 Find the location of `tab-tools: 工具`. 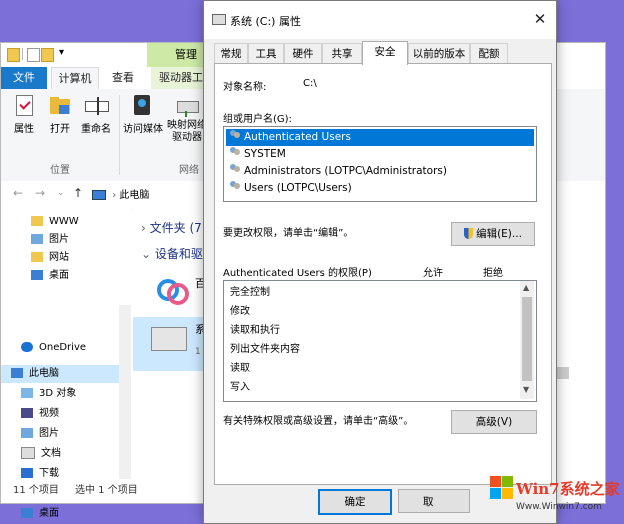

tab-tools: 工具 is located at coordinates (266, 53).